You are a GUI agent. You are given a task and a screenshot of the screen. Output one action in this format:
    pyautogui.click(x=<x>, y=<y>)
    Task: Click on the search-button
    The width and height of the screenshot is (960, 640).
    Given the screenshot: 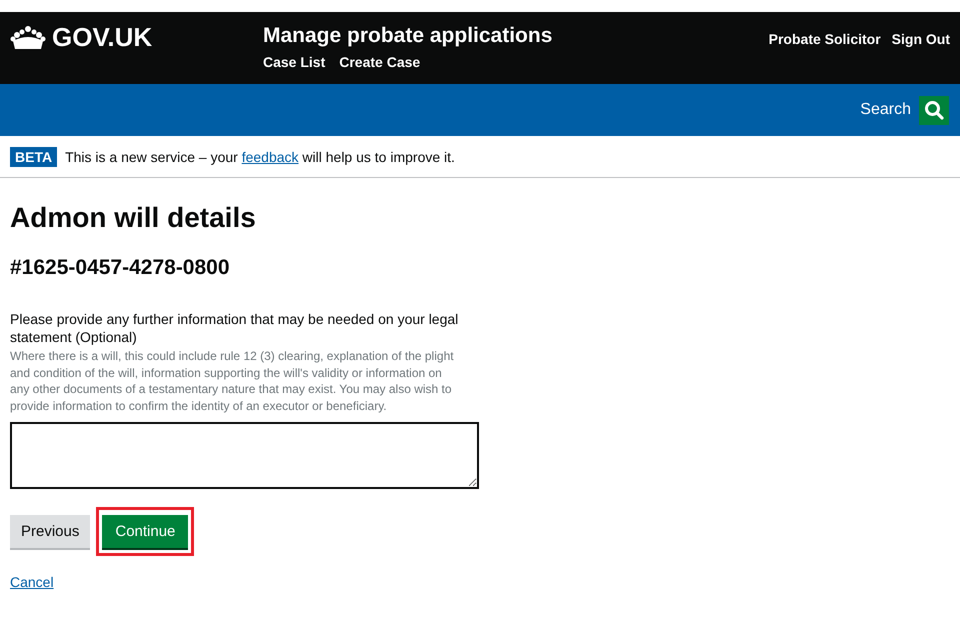 What is the action you would take?
    pyautogui.click(x=934, y=110)
    